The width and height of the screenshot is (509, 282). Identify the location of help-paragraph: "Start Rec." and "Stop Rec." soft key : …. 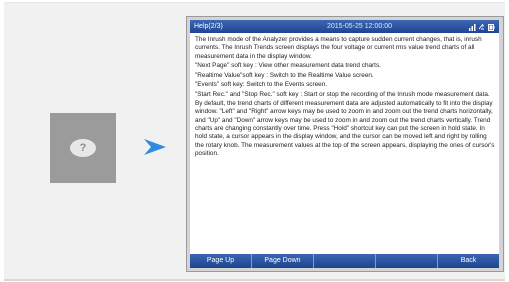
(342, 94).